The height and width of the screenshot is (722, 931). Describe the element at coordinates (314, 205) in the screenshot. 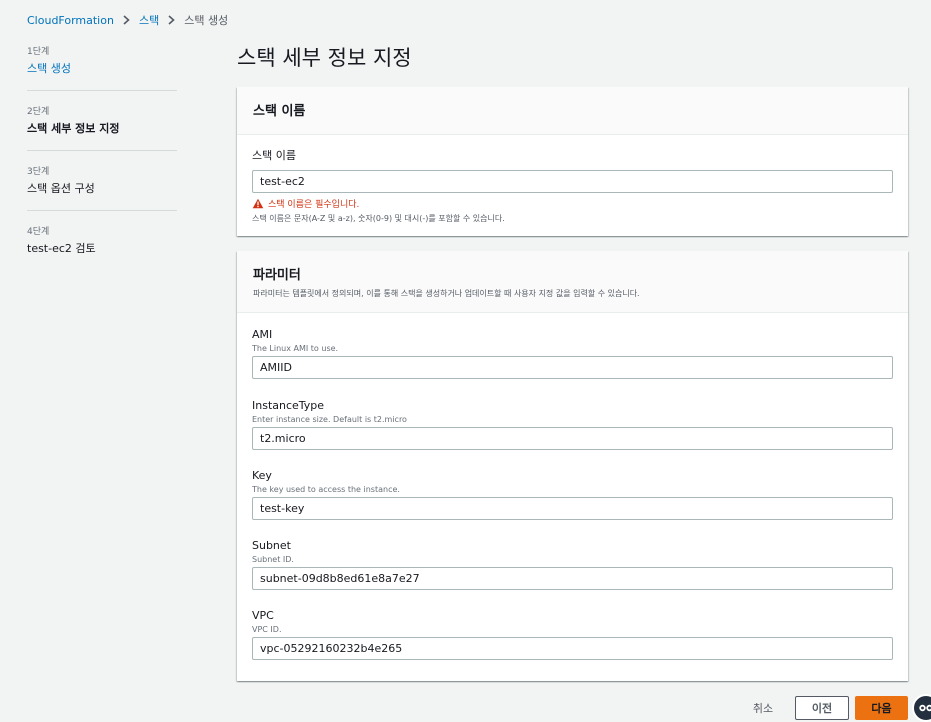

I see `error-text: 스택 이름은 필수입니다.` at that location.